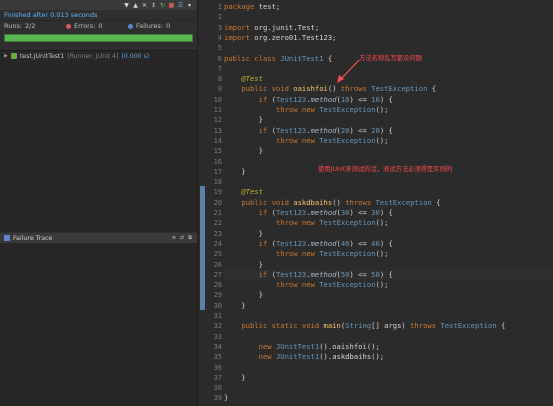  I want to click on line-number: 14, so click(217, 140).